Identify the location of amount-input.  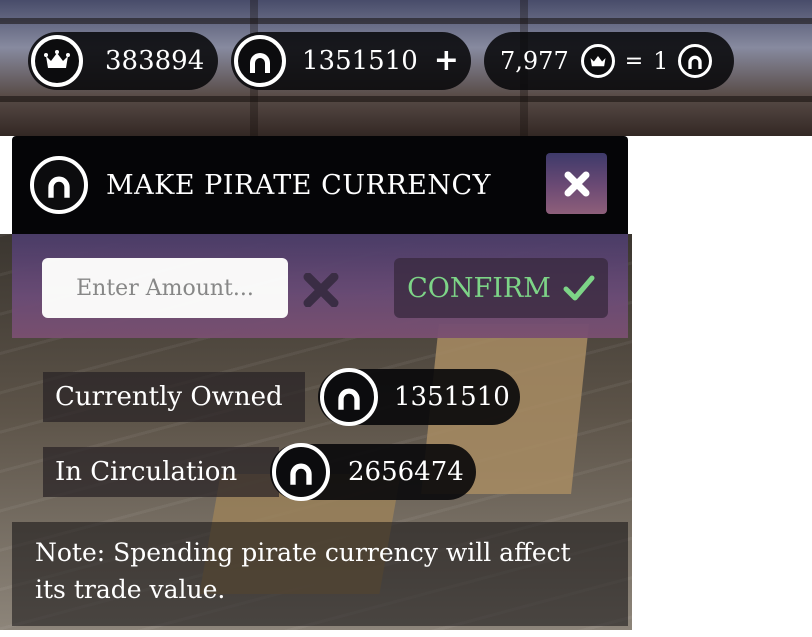
(165, 288).